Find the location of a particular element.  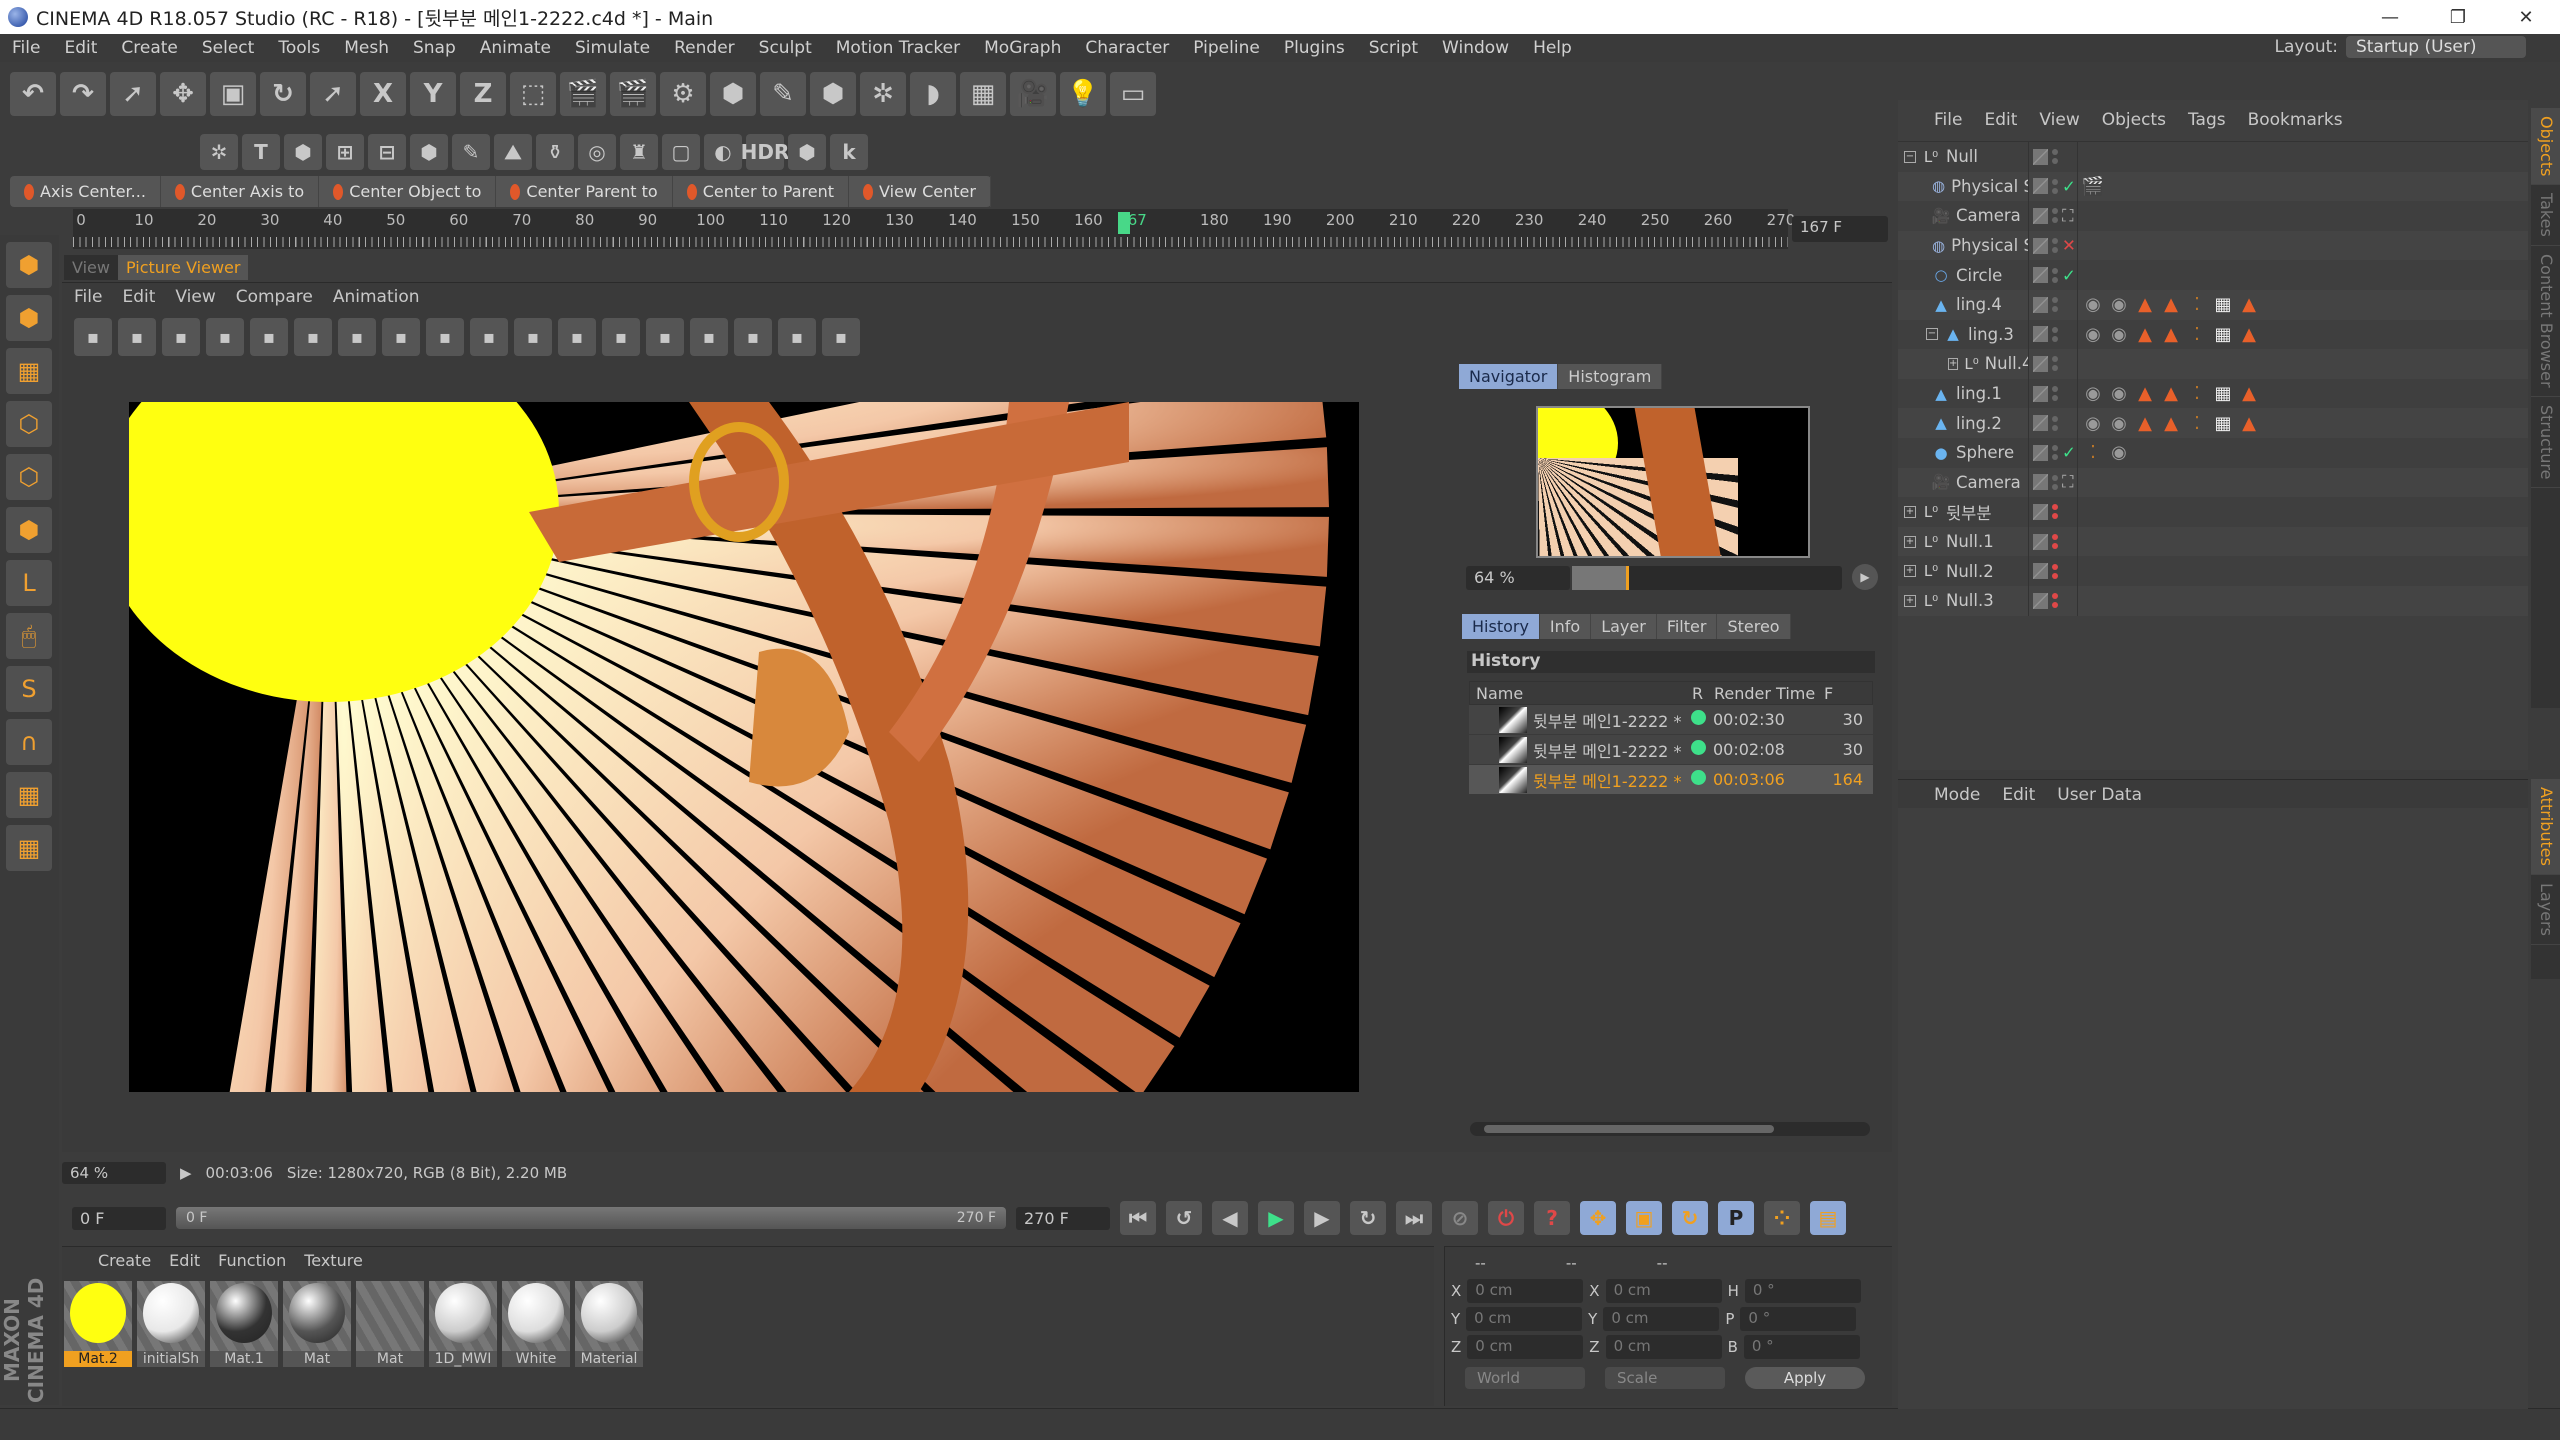

menu-edit: Edit is located at coordinates (80, 48).